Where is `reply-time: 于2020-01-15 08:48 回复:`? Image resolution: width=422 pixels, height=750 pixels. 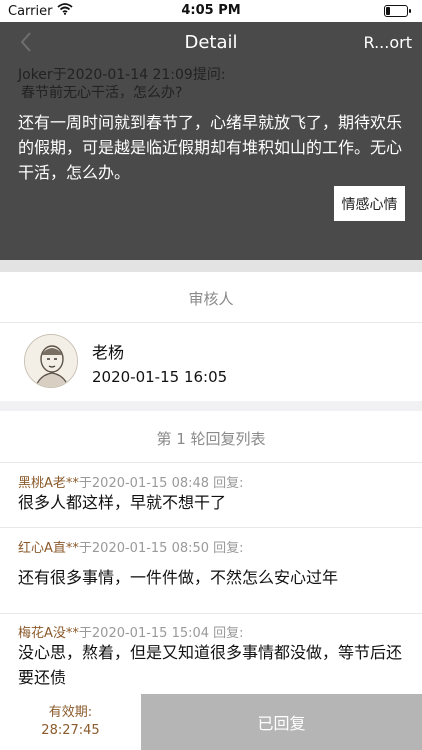
reply-time: 于2020-01-15 08:48 回复: is located at coordinates (161, 483).